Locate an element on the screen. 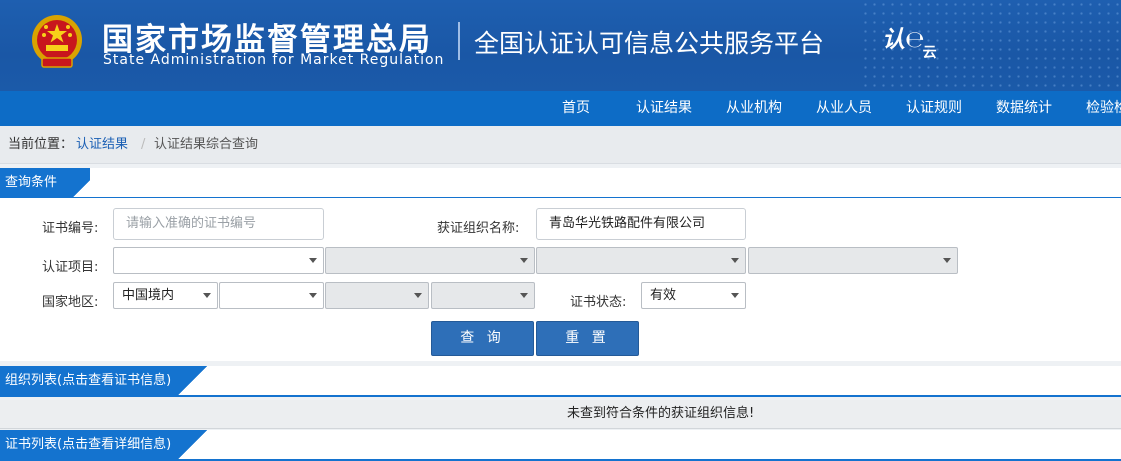 The image size is (1121, 461). breadcrumb-link-cert-results: 认证结果 is located at coordinates (102, 144).